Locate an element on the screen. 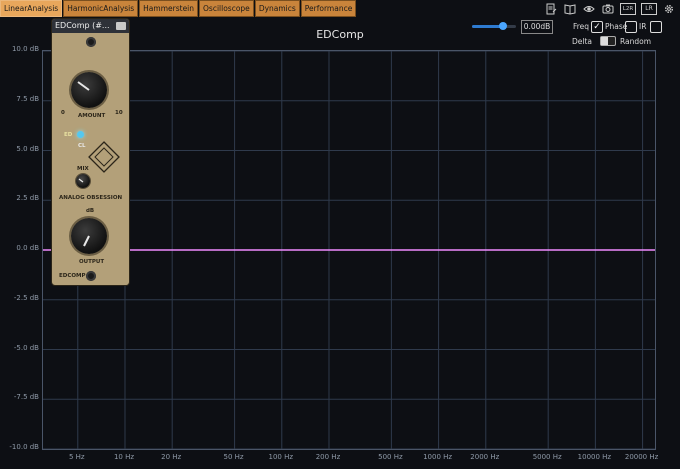 The image size is (680, 469). mode-led is located at coordinates (80, 134).